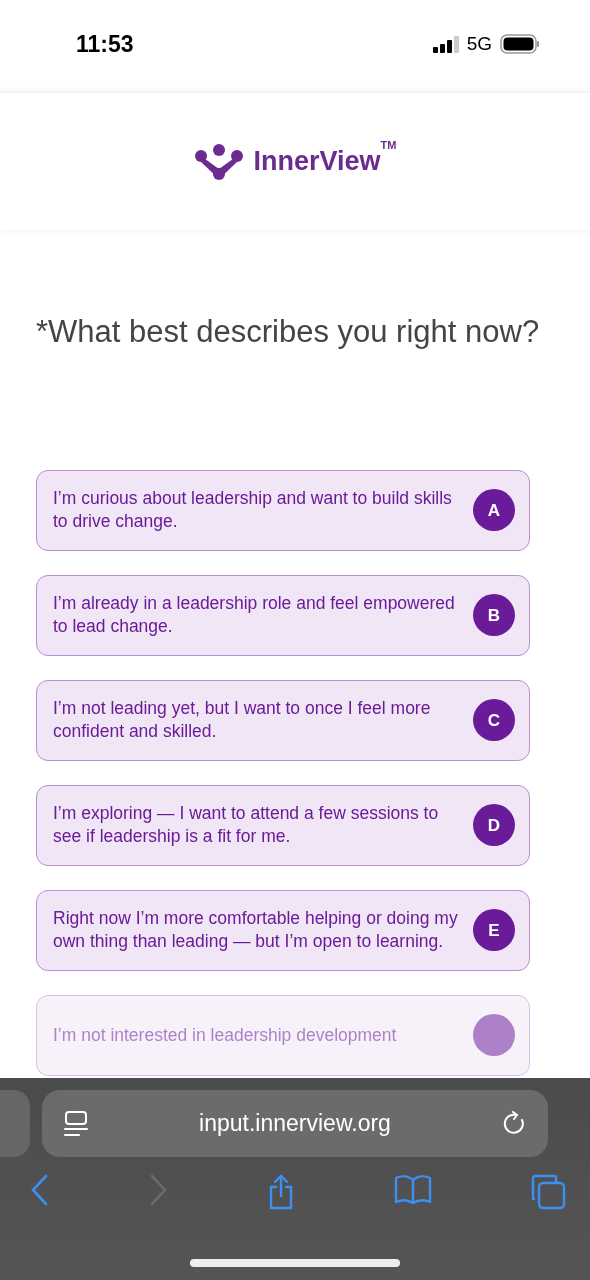  Describe the element at coordinates (325, 161) in the screenshot. I see `brand-logo: InnerView$^{TM}$` at that location.